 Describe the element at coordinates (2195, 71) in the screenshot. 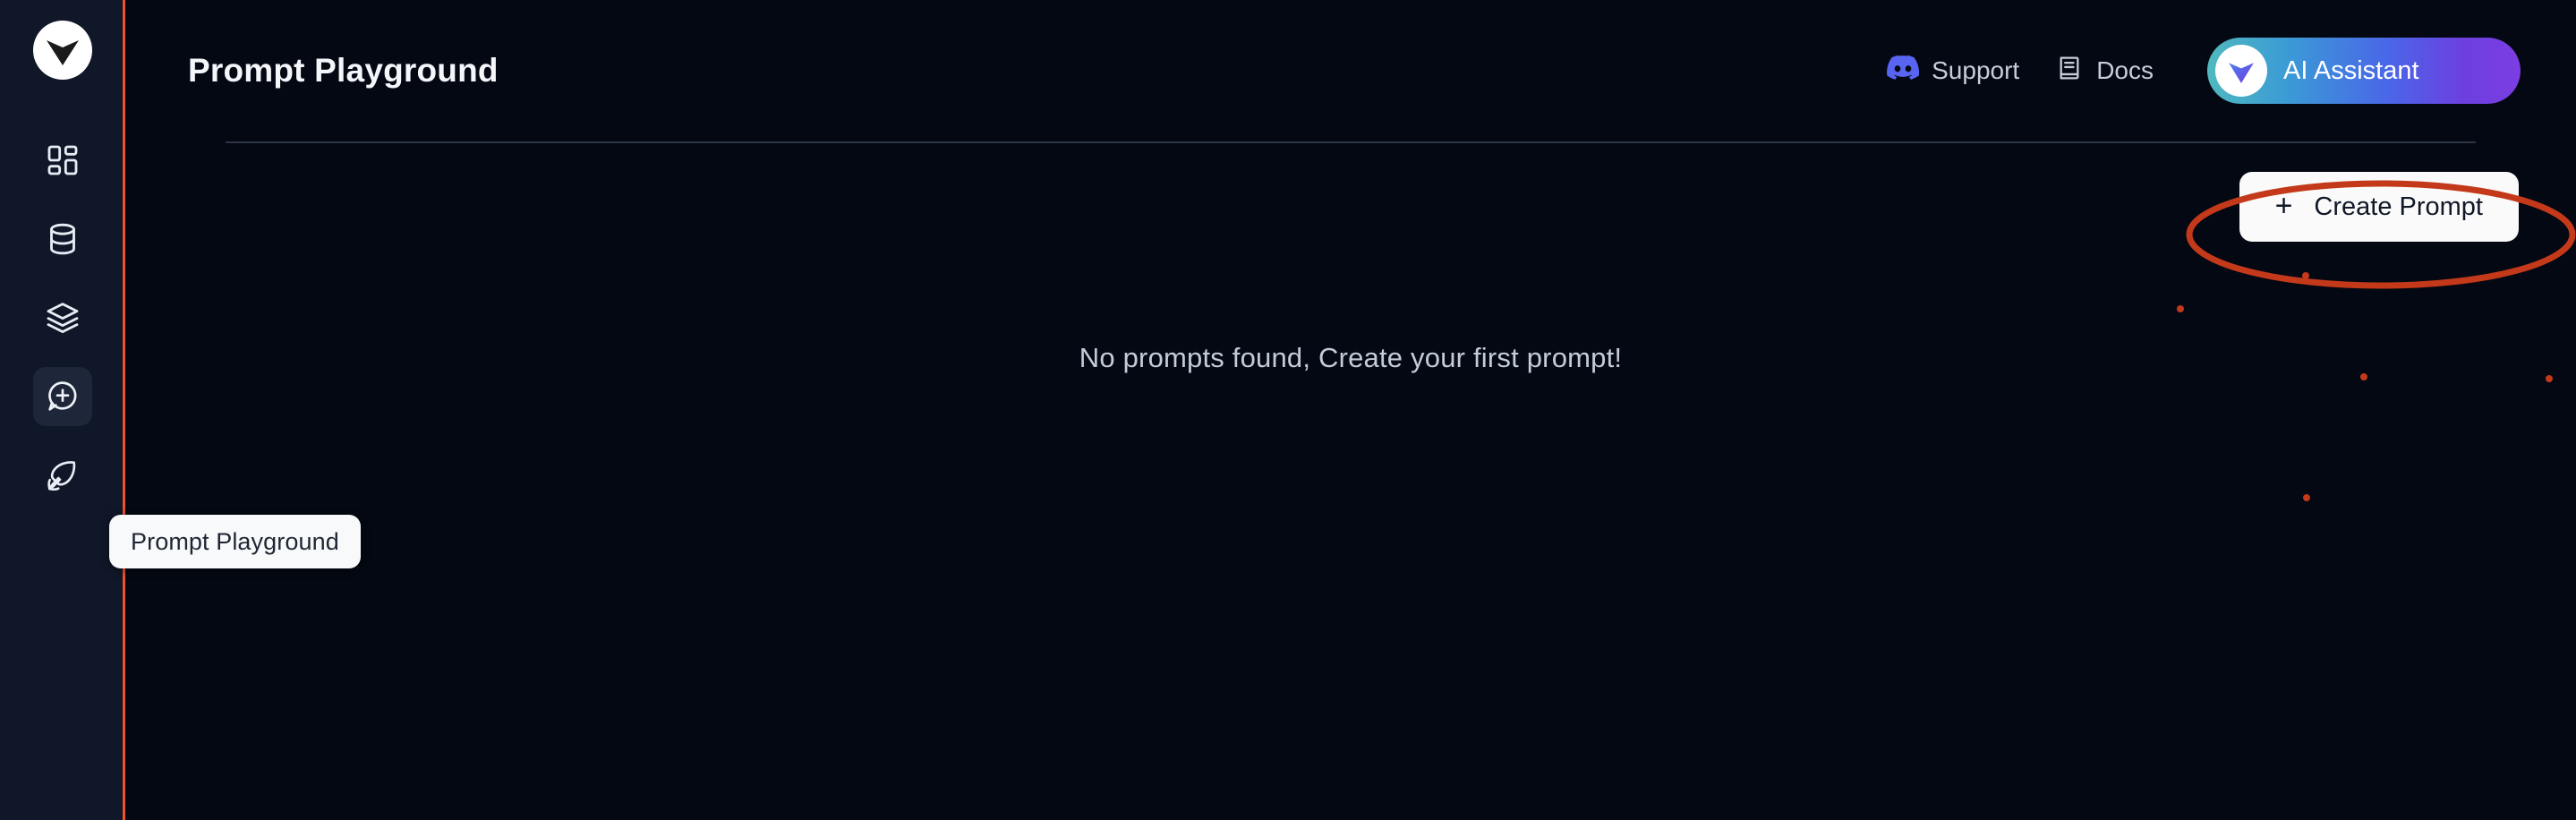

I see `header-actions: Support Docs AI Assistant` at that location.